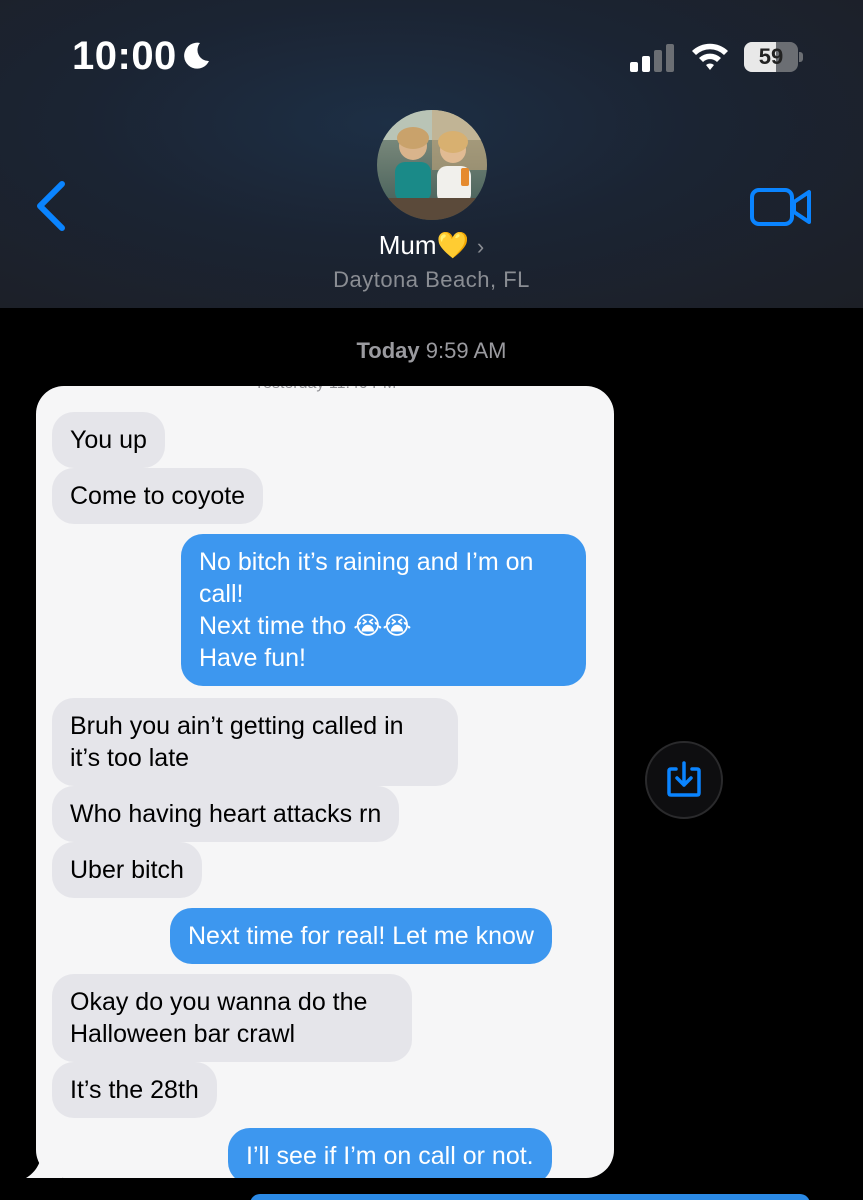  Describe the element at coordinates (124, 56) in the screenshot. I see `status-time: 10:00` at that location.